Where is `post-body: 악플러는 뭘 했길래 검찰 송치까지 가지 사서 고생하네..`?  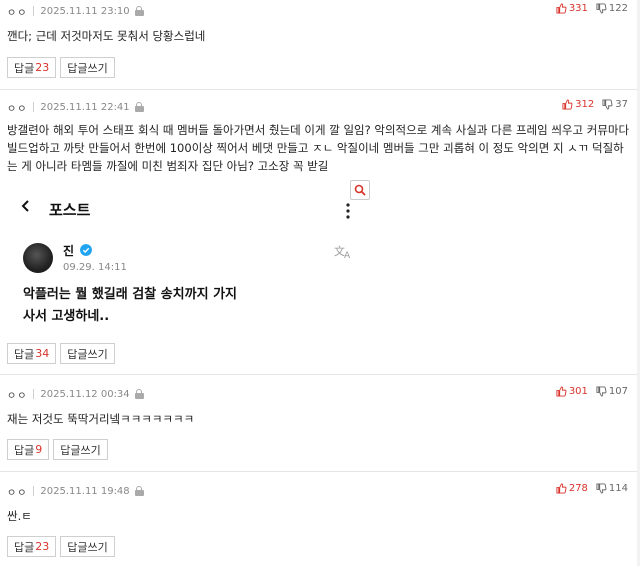 post-body: 악플러는 뭘 했길래 검찰 송치까지 가지 사서 고생하네.. is located at coordinates (173, 306).